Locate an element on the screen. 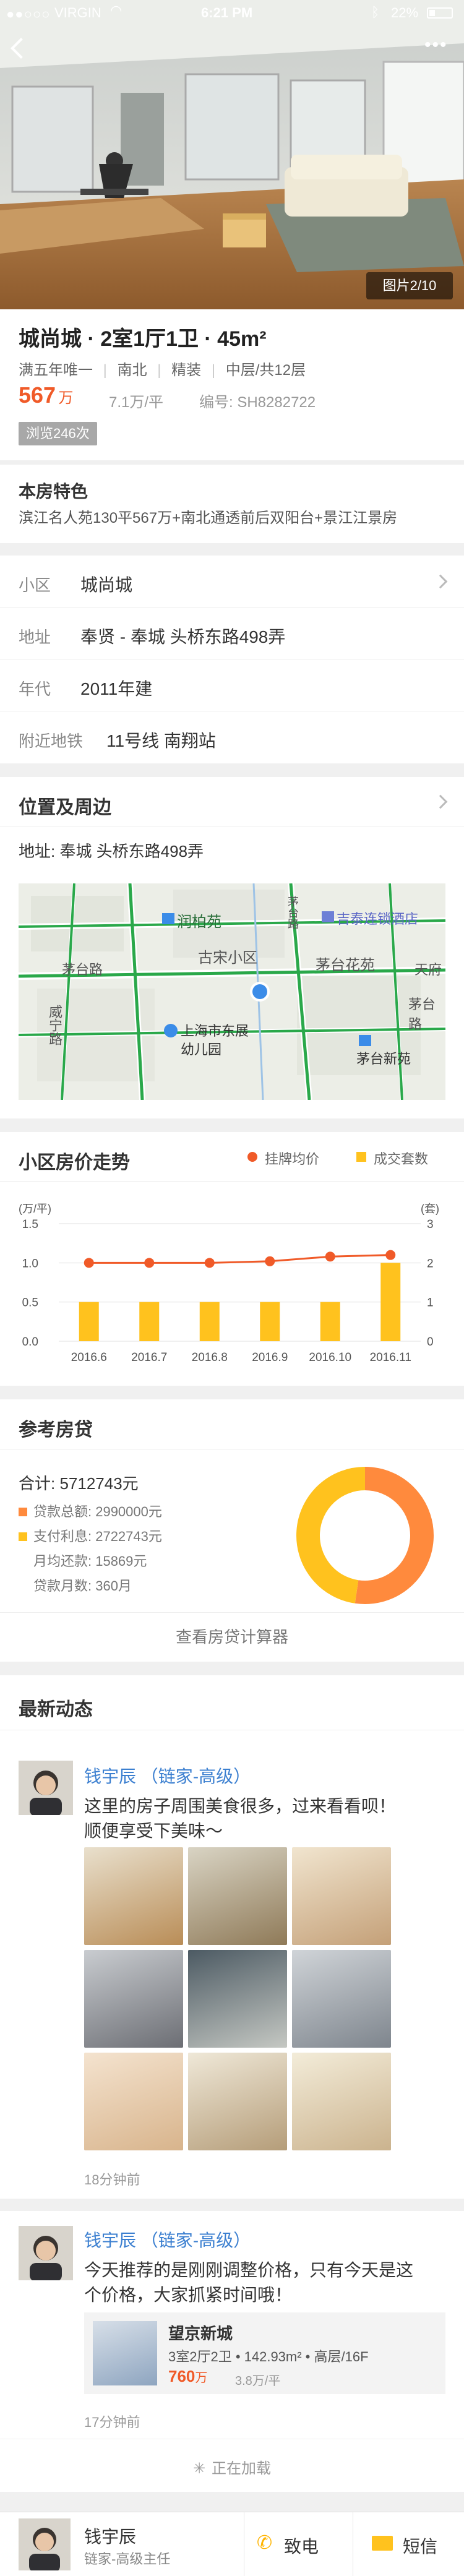 The image size is (464, 2576). agent-title: 链家-高级主任 is located at coordinates (128, 2559).